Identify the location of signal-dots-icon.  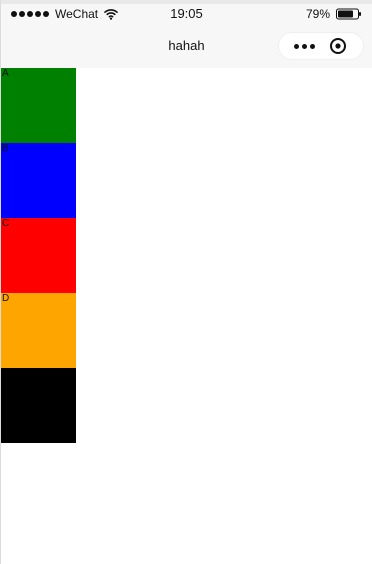
(30, 14).